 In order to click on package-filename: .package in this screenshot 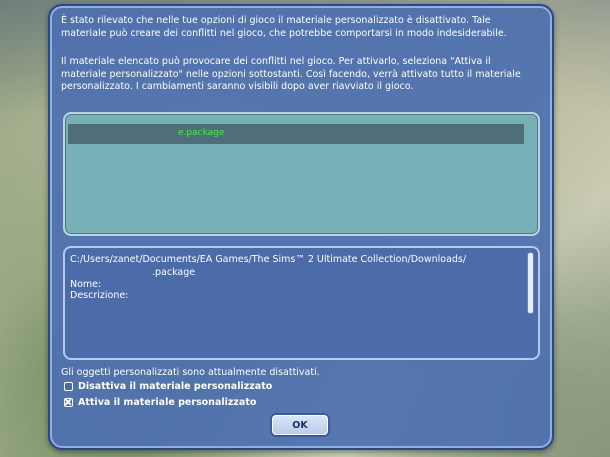, I will do `click(174, 272)`.